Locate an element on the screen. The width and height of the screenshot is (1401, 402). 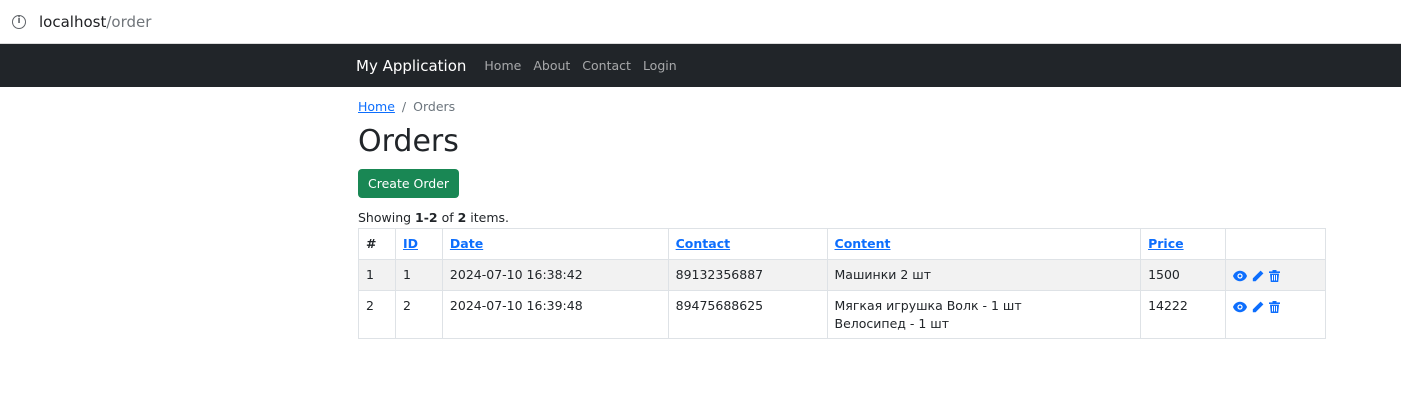
column-header-id: ID is located at coordinates (418, 244).